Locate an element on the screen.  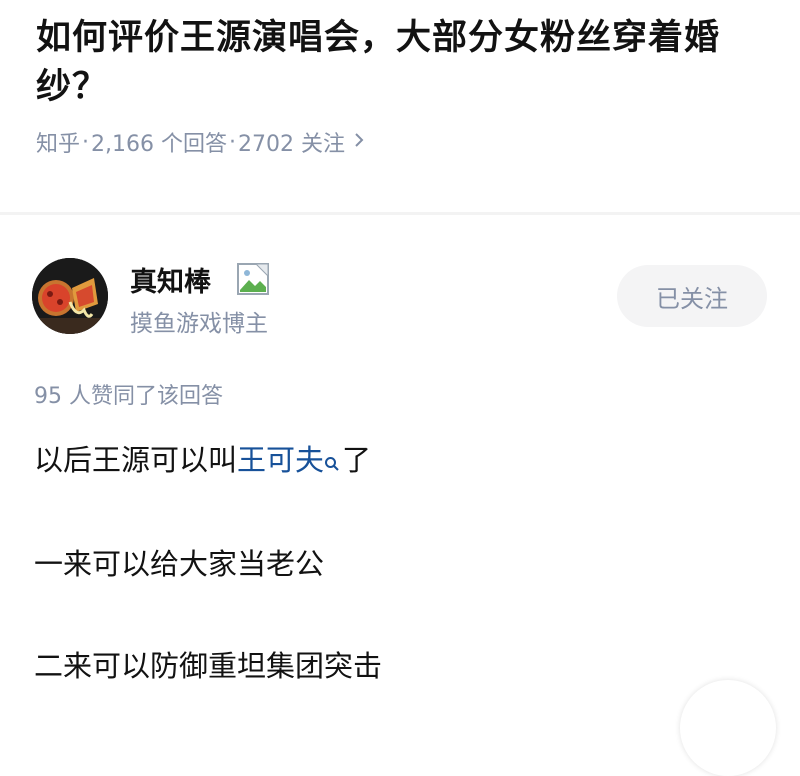
broken-image-icon is located at coordinates (253, 279).